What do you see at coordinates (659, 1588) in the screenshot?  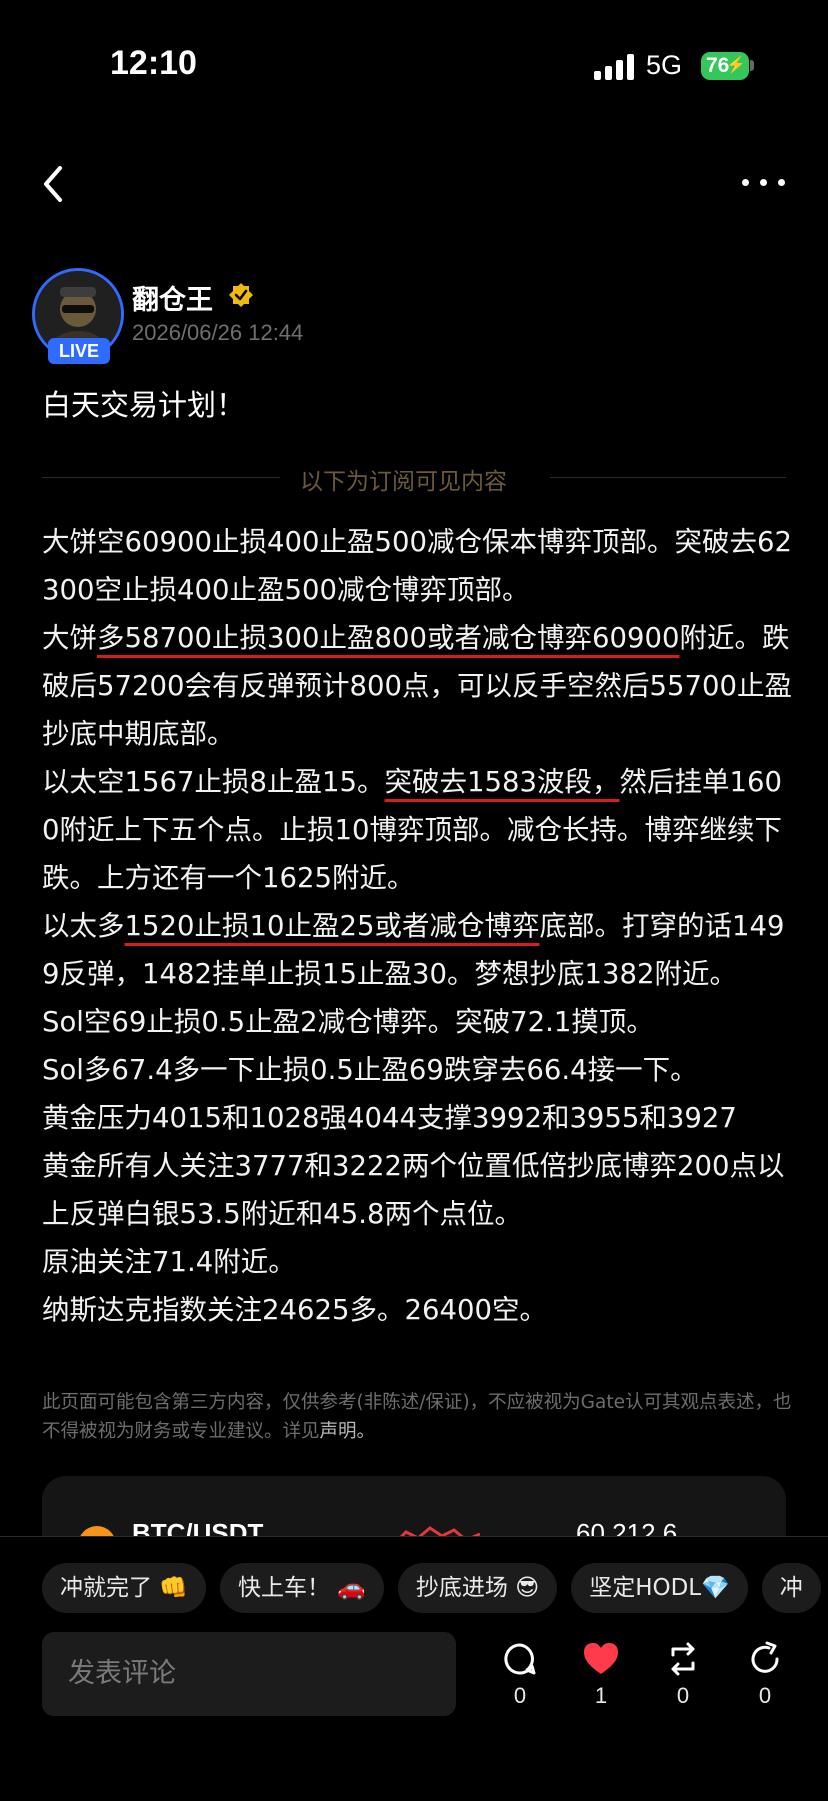 I see `quick-reply-chip: 坚定HODL💎` at bounding box center [659, 1588].